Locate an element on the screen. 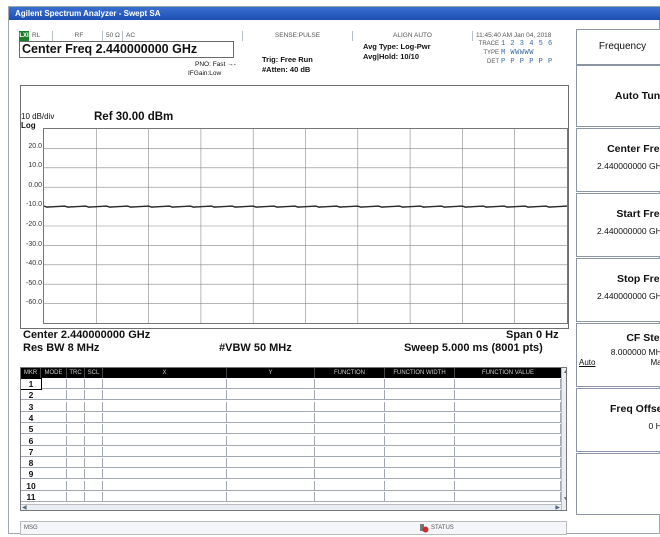 Image resolution: width=660 pixels, height=537 pixels. freq-offset-softkey: Freq Offset 0 Hz is located at coordinates (618, 420).